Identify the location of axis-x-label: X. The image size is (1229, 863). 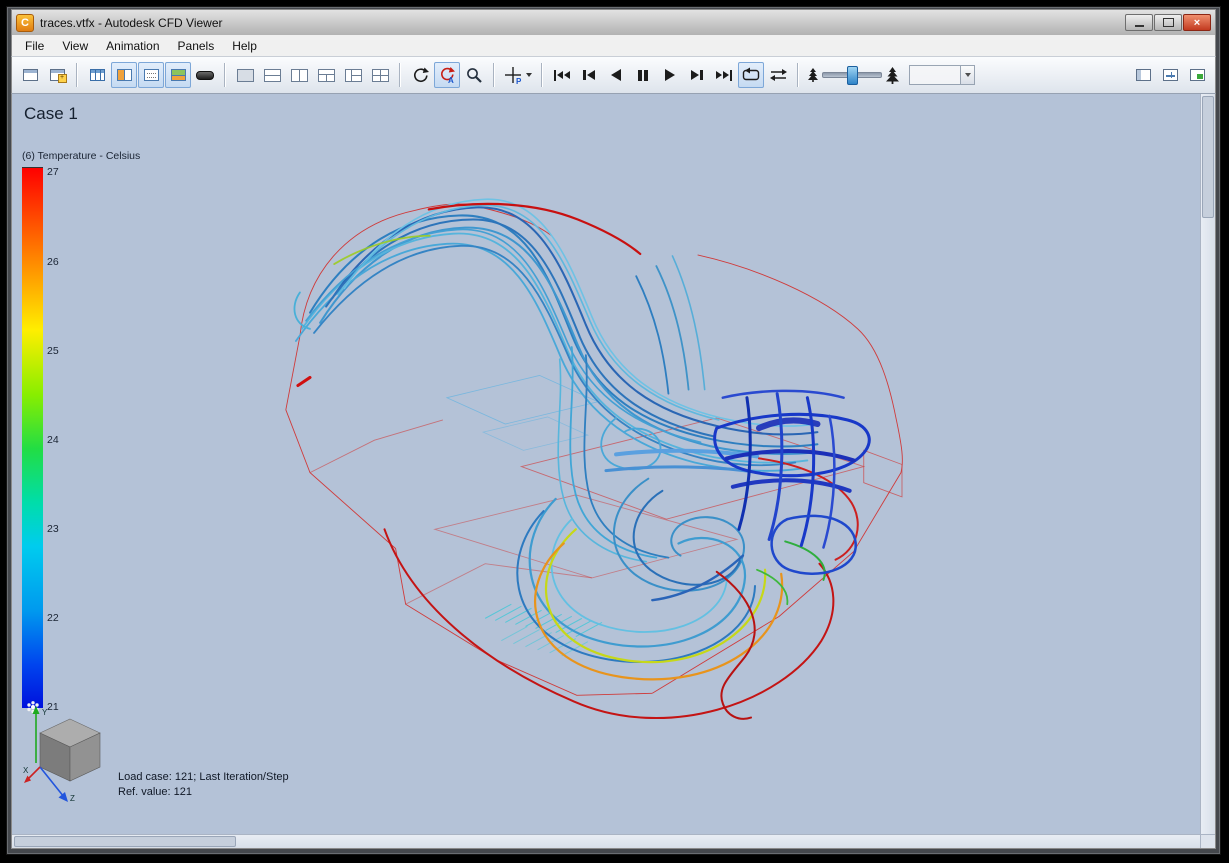
(26, 770).